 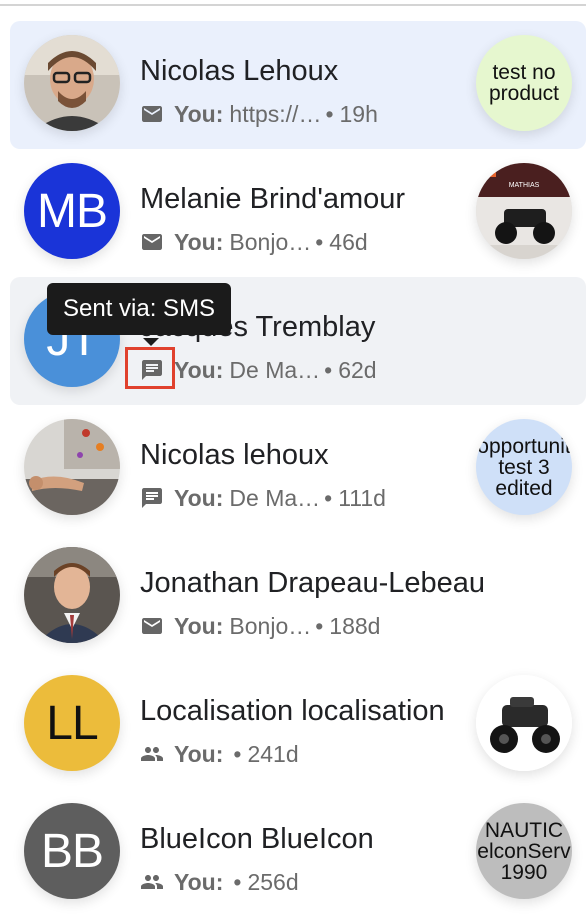 I want to click on last-message-meta: You: • 256d, so click(x=219, y=882).